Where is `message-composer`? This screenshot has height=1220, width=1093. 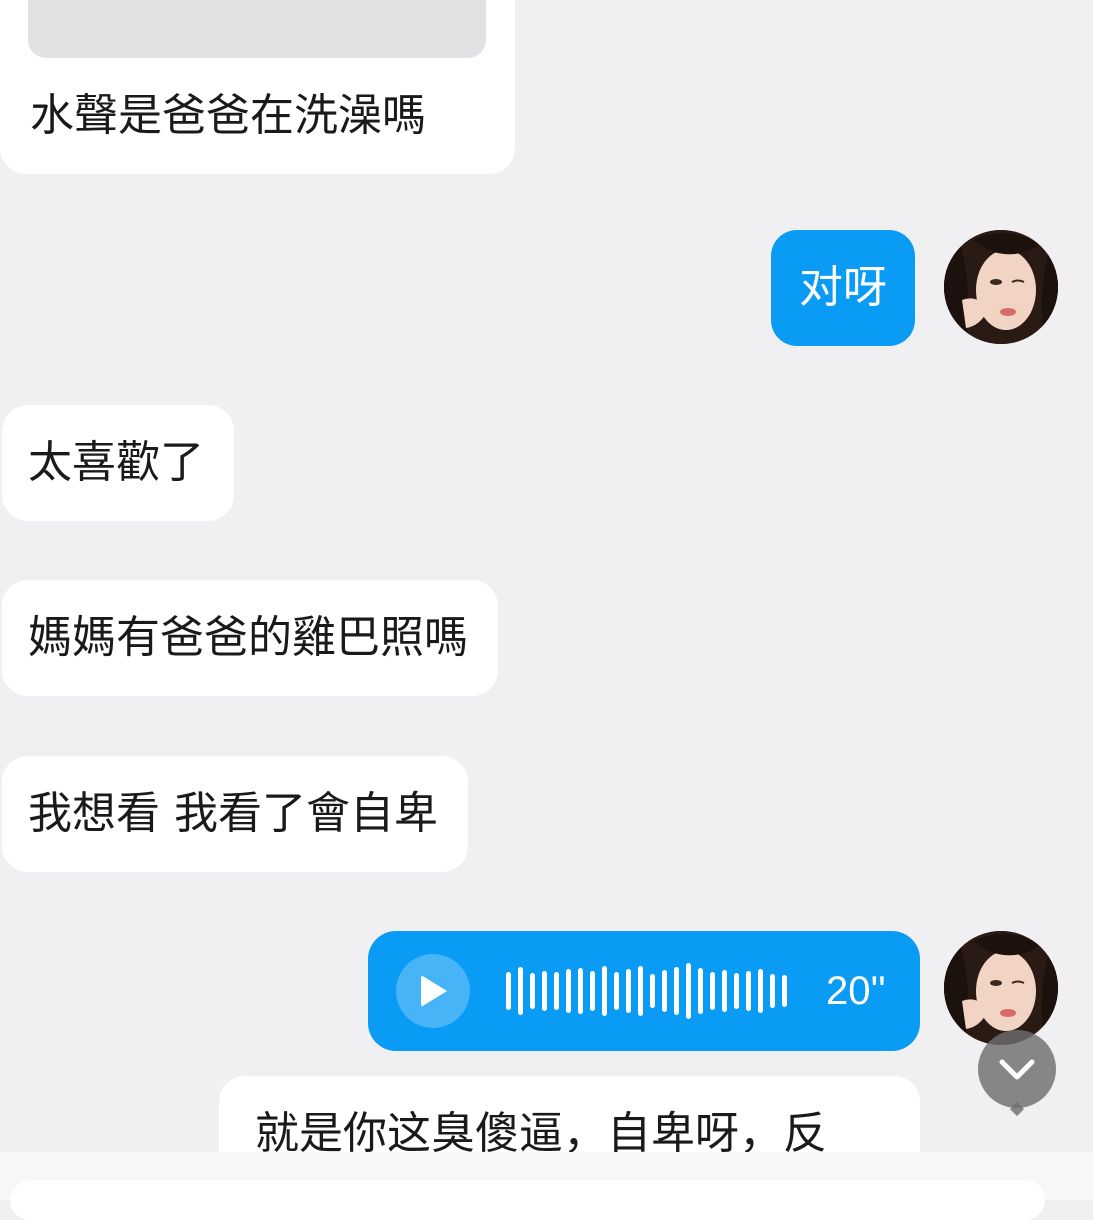
message-composer is located at coordinates (546, 1186).